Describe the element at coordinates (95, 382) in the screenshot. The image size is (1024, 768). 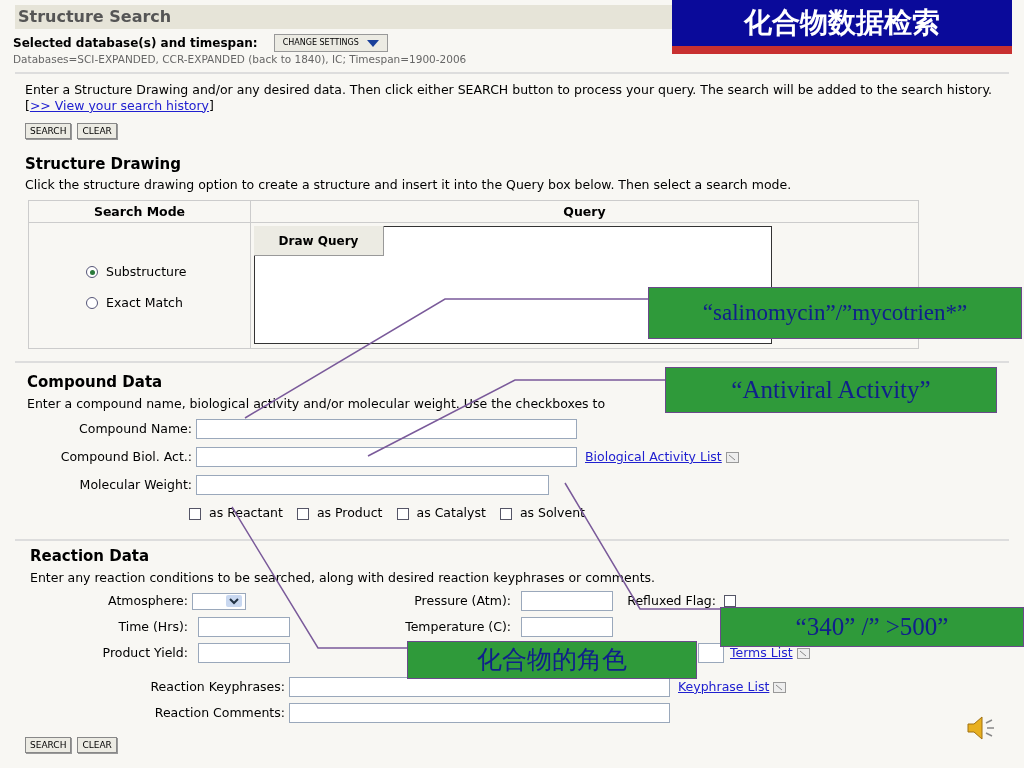
I see `section-heading: Compound Data` at that location.